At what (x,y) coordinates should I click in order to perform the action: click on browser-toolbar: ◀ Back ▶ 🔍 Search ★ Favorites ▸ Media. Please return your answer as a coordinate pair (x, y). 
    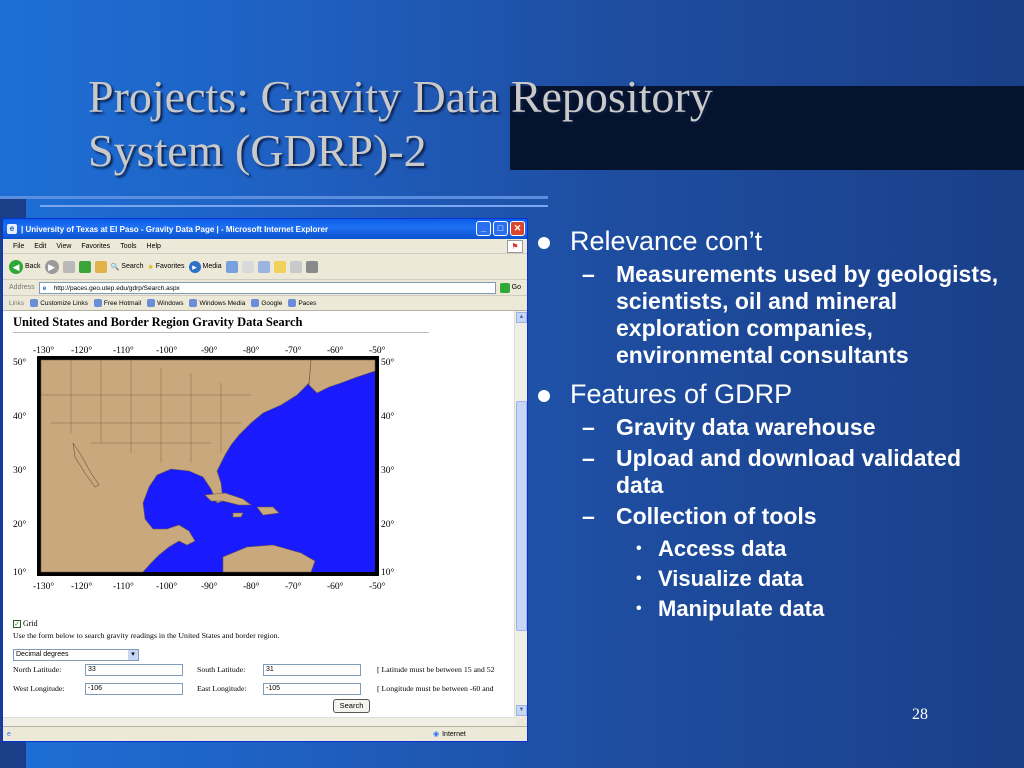
    Looking at the image, I should click on (265, 267).